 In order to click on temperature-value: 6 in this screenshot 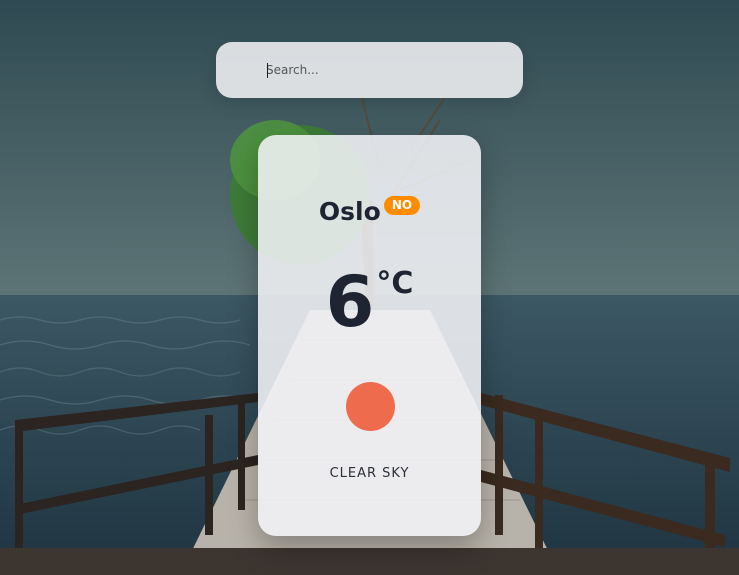, I will do `click(350, 302)`.